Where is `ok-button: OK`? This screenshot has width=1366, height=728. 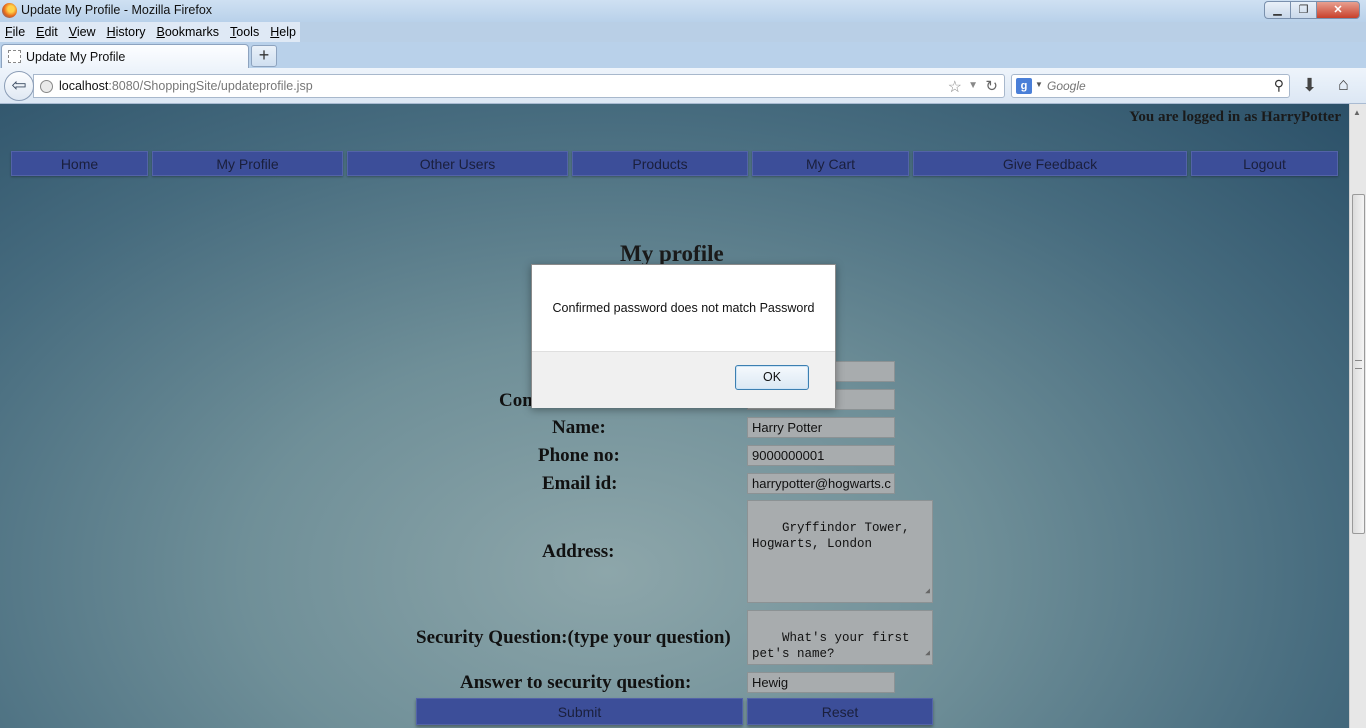 ok-button: OK is located at coordinates (772, 377).